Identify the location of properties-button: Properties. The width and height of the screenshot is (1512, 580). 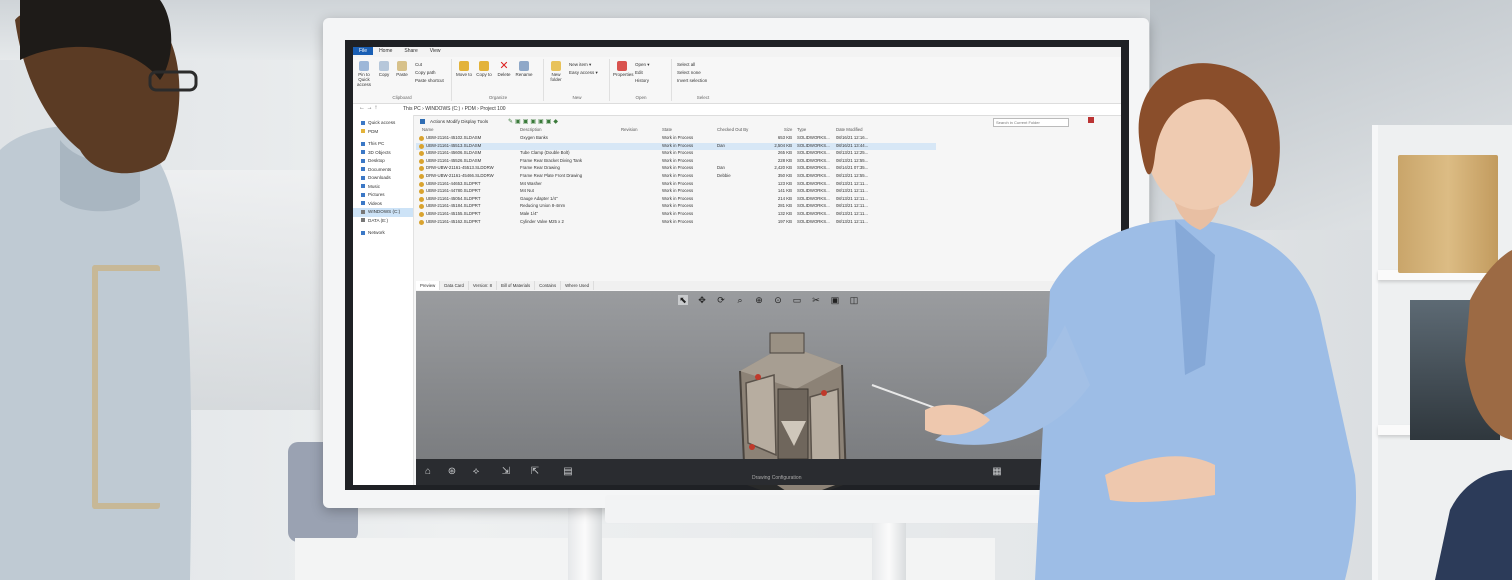
(623, 69).